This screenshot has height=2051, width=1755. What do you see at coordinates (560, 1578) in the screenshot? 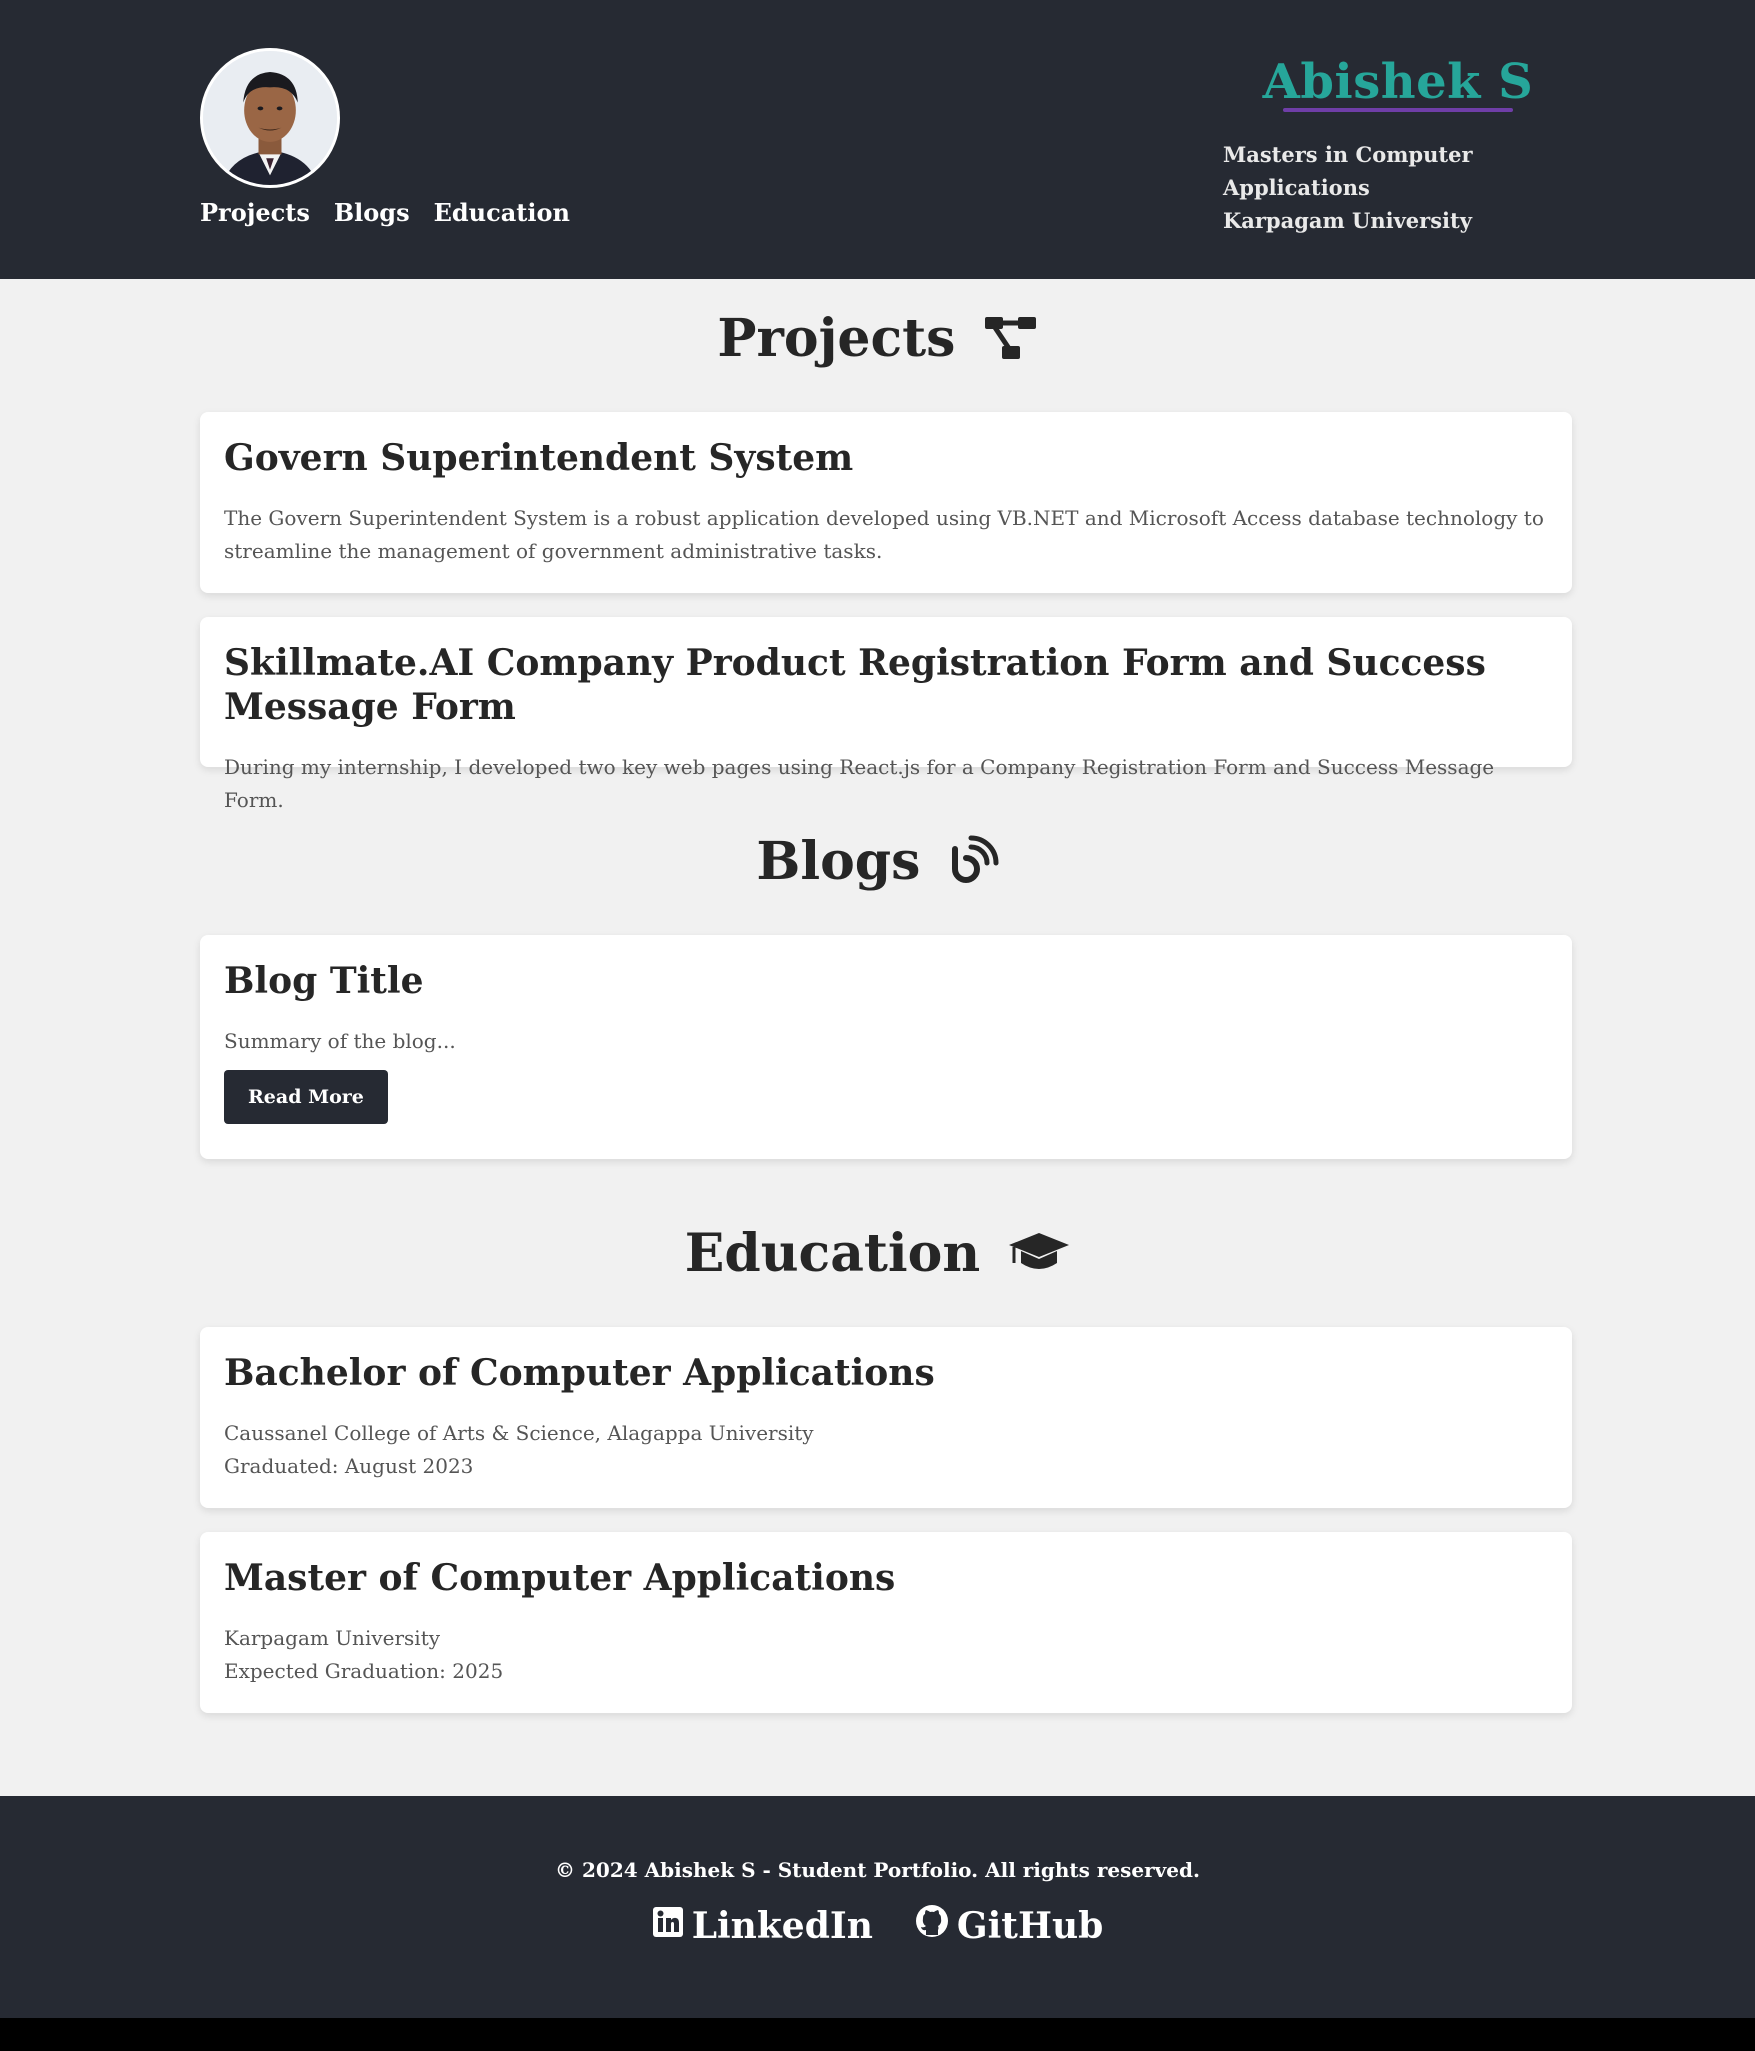
I see `degree-title: Master of Computer Applications` at bounding box center [560, 1578].